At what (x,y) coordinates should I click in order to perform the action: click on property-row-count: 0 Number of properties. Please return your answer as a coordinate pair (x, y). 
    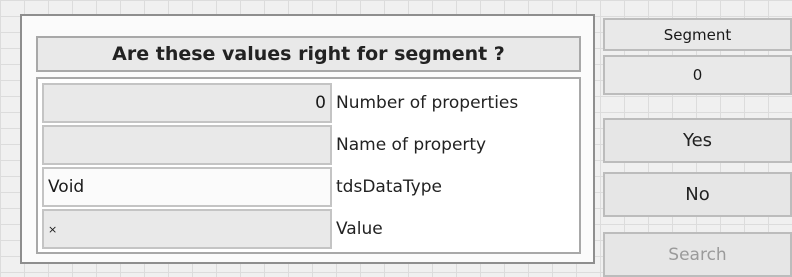
    Looking at the image, I should click on (307, 103).